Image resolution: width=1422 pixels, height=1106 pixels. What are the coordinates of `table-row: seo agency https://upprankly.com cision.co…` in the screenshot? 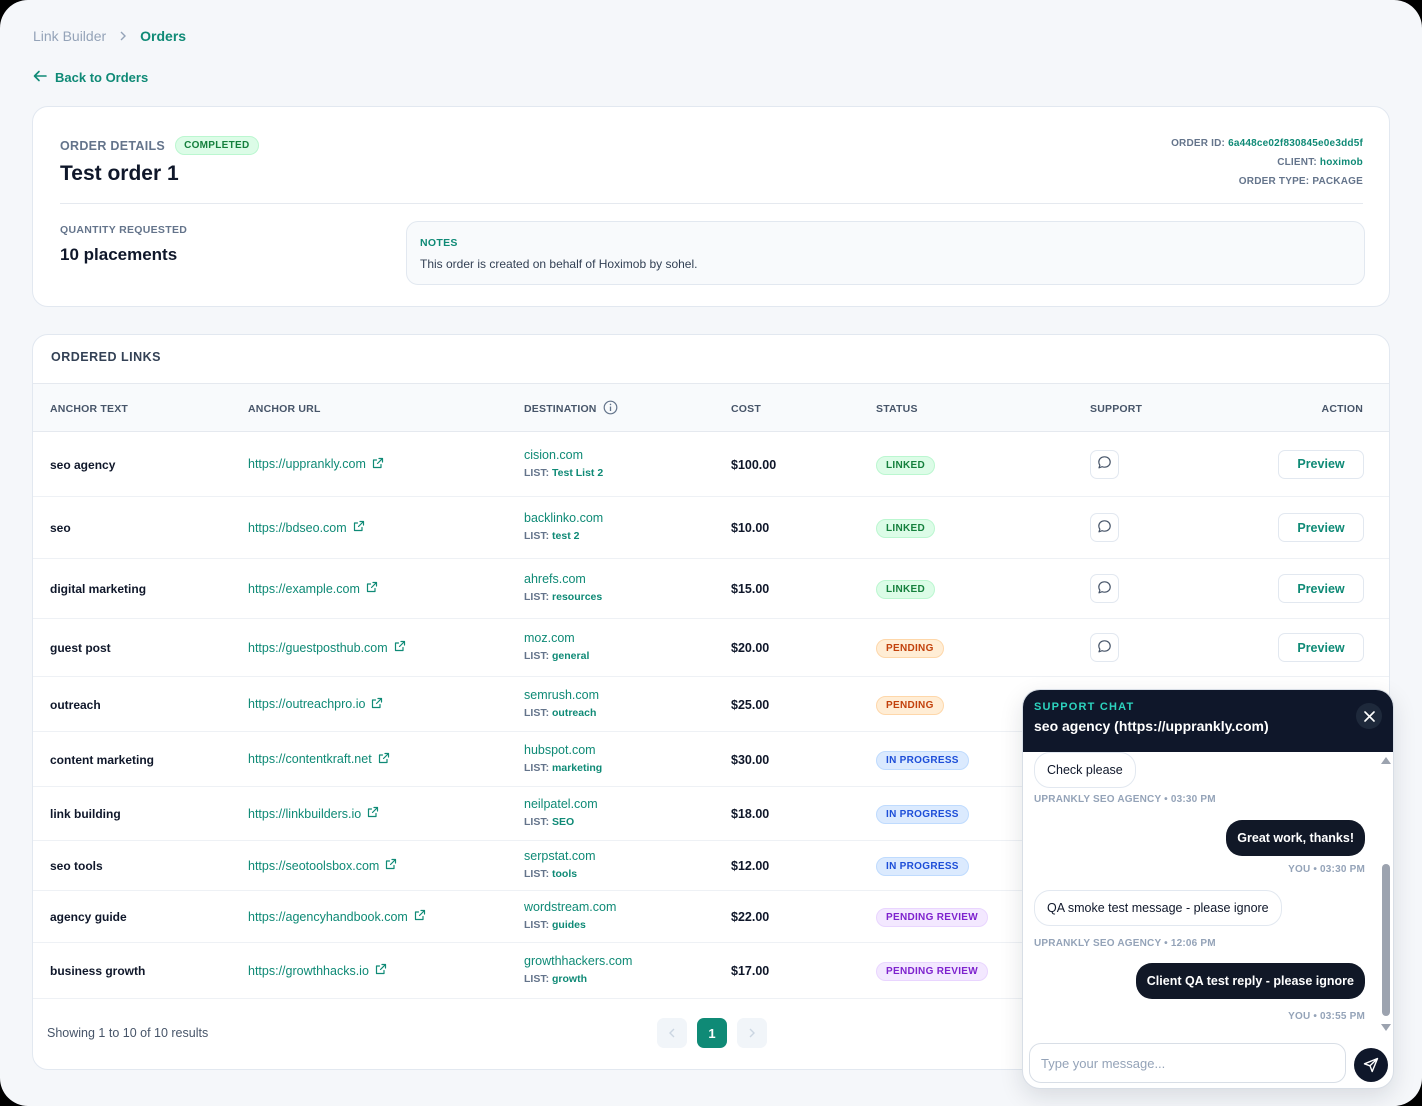 It's located at (711, 464).